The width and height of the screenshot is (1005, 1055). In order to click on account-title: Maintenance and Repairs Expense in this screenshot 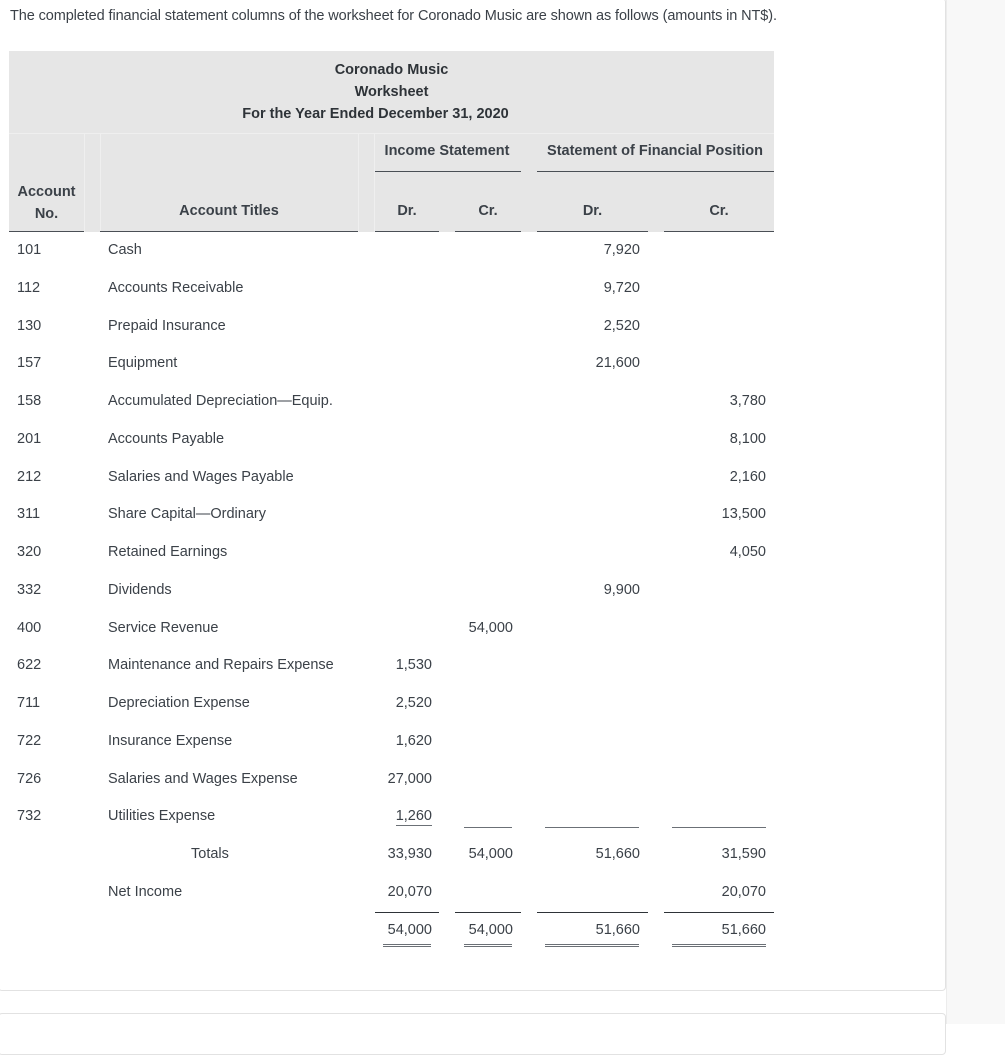, I will do `click(221, 665)`.